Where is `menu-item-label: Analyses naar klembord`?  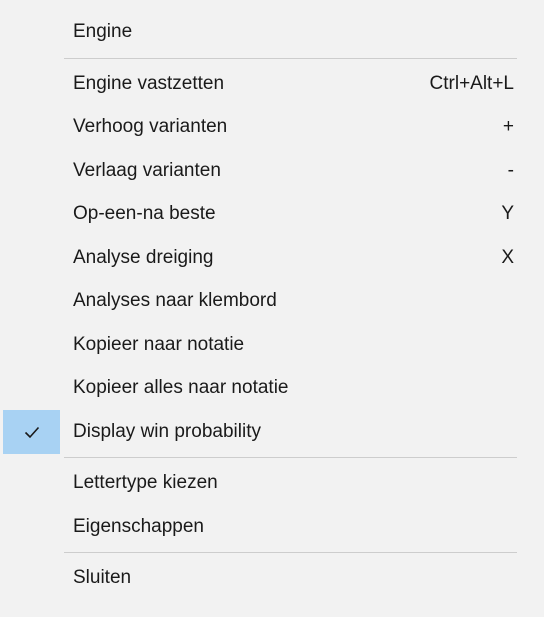
menu-item-label: Analyses naar klembord is located at coordinates (175, 301).